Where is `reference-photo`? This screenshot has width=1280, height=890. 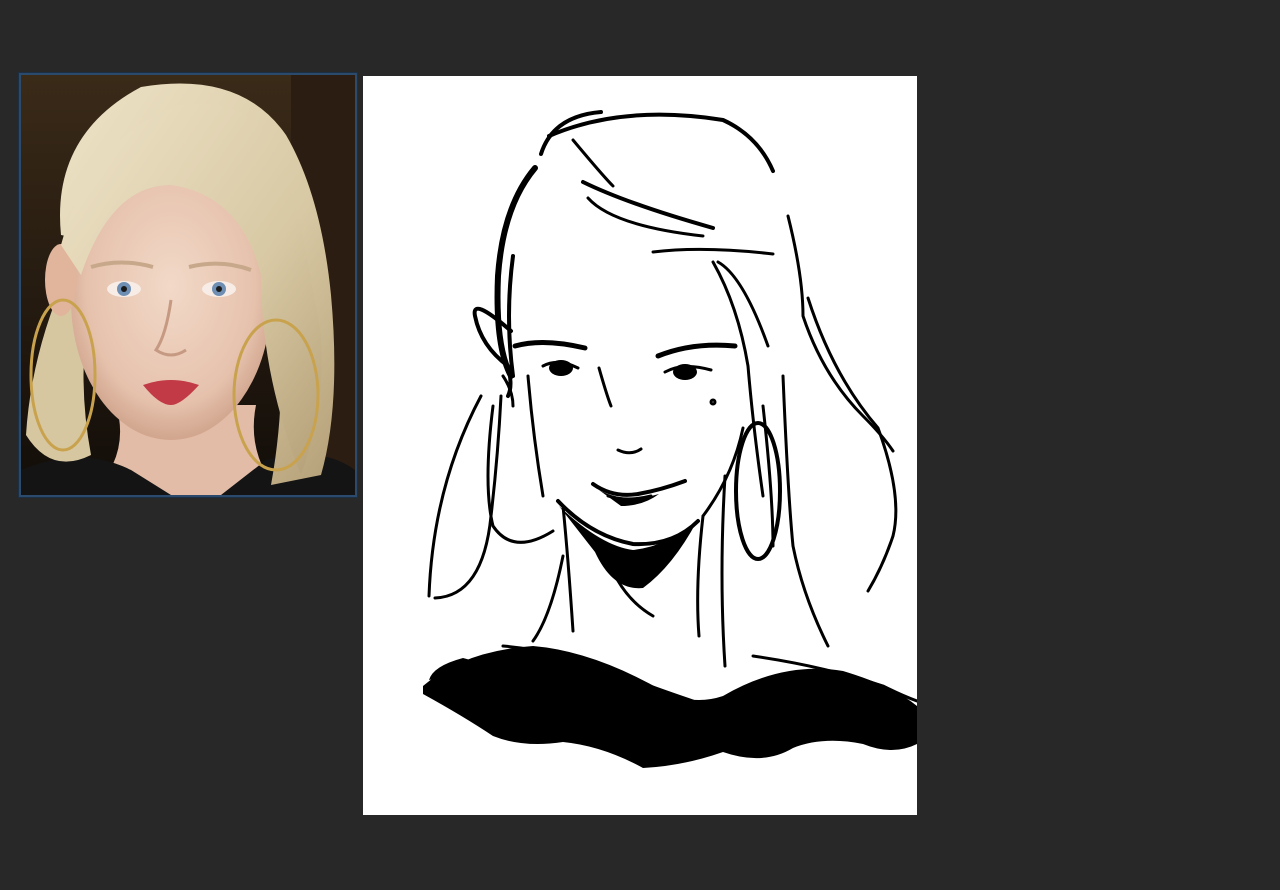
reference-photo is located at coordinates (188, 285).